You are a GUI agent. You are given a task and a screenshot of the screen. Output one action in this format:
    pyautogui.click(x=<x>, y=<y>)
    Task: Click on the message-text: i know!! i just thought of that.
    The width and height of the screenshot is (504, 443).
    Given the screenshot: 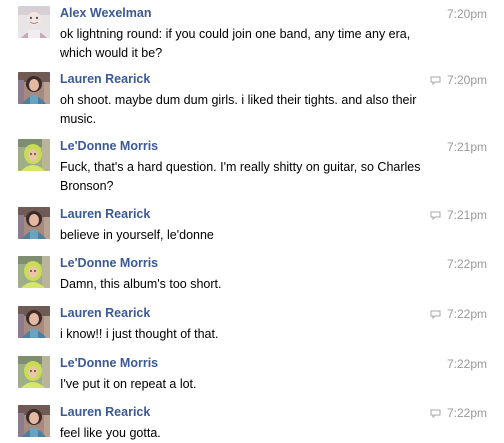 What is the action you would take?
    pyautogui.click(x=139, y=334)
    